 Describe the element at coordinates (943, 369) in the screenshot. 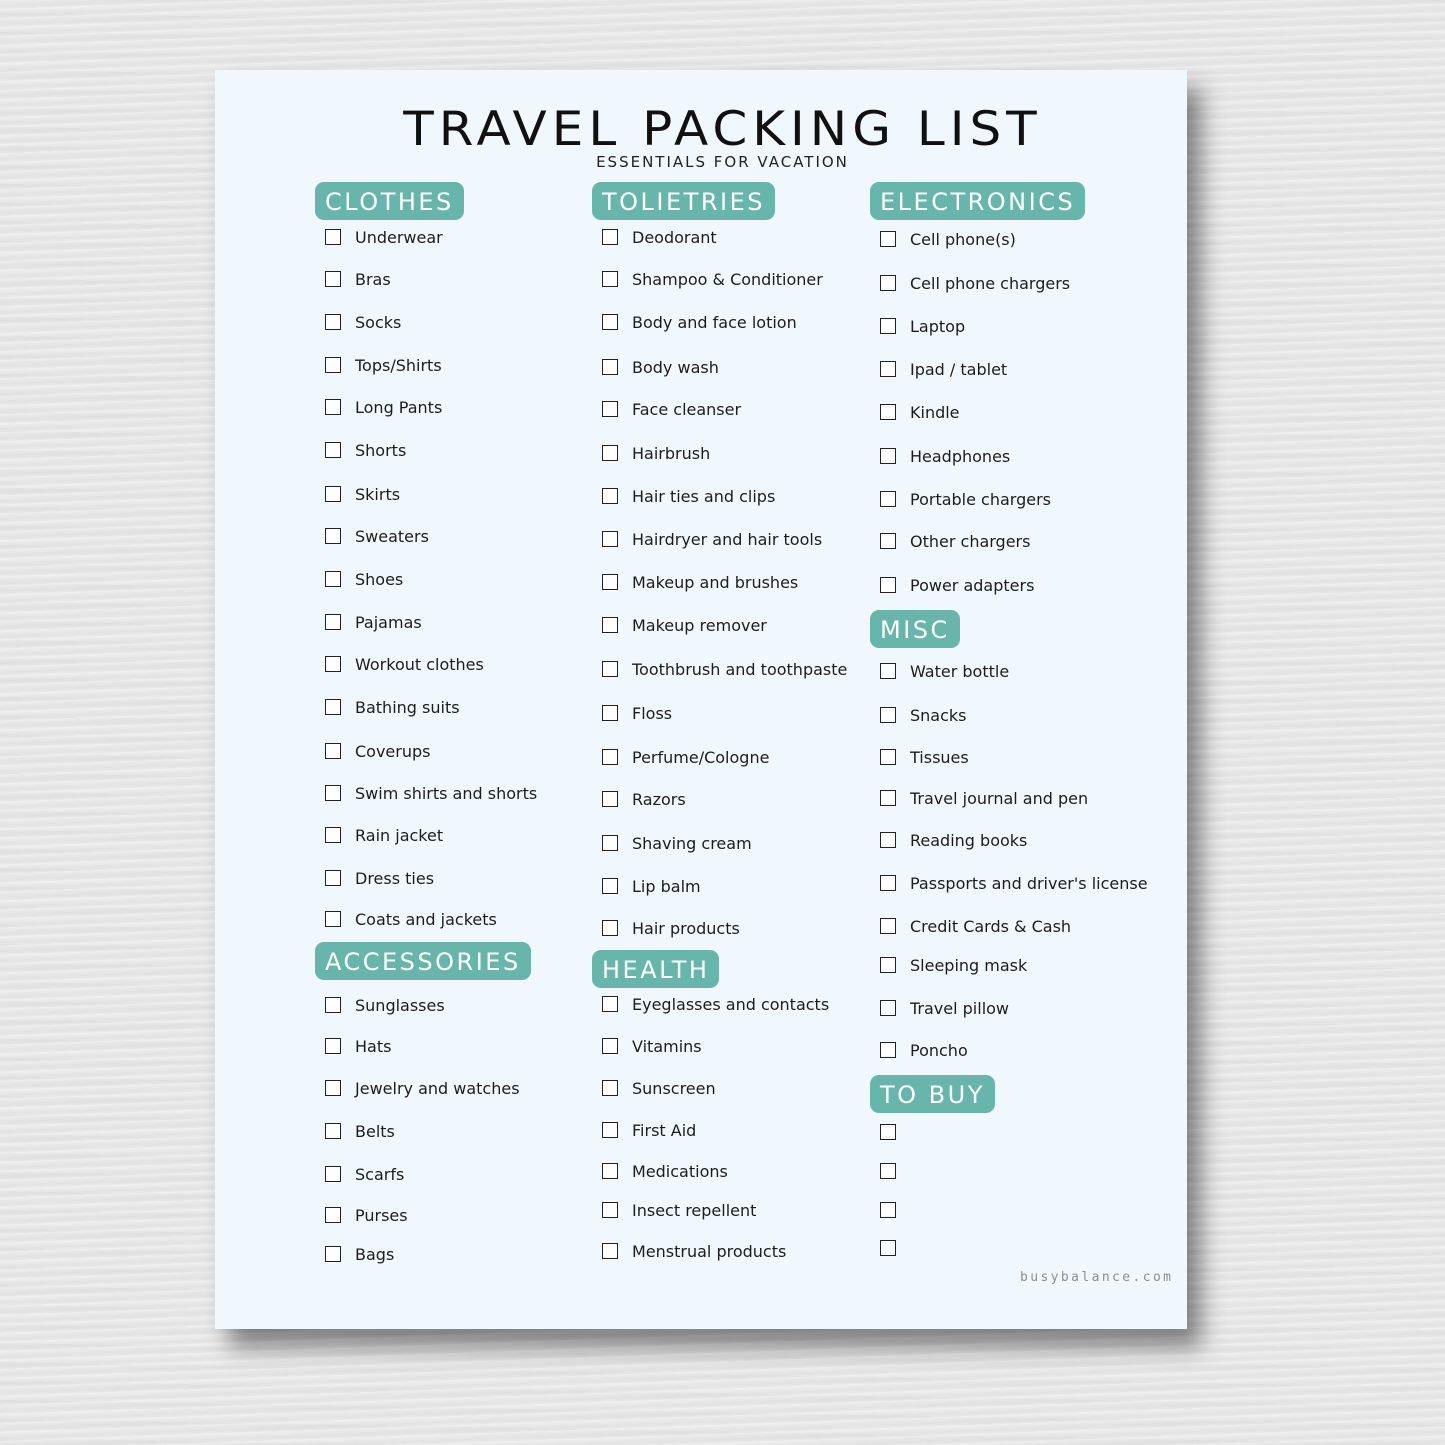

I see `checklist-item-electronics: Ipad / tablet` at that location.